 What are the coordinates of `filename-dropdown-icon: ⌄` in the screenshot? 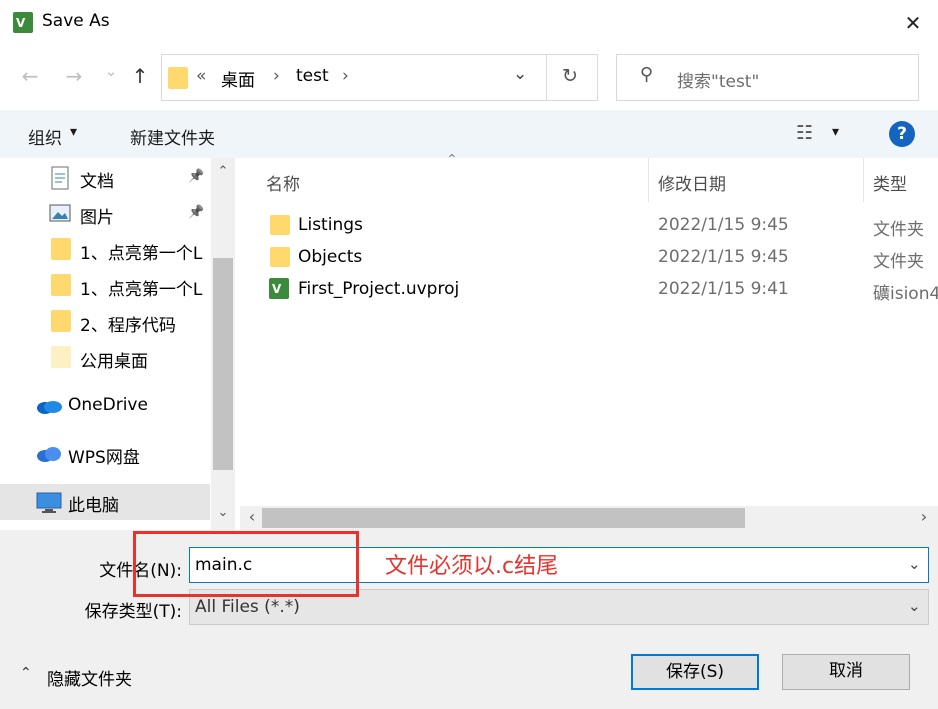 It's located at (914, 564).